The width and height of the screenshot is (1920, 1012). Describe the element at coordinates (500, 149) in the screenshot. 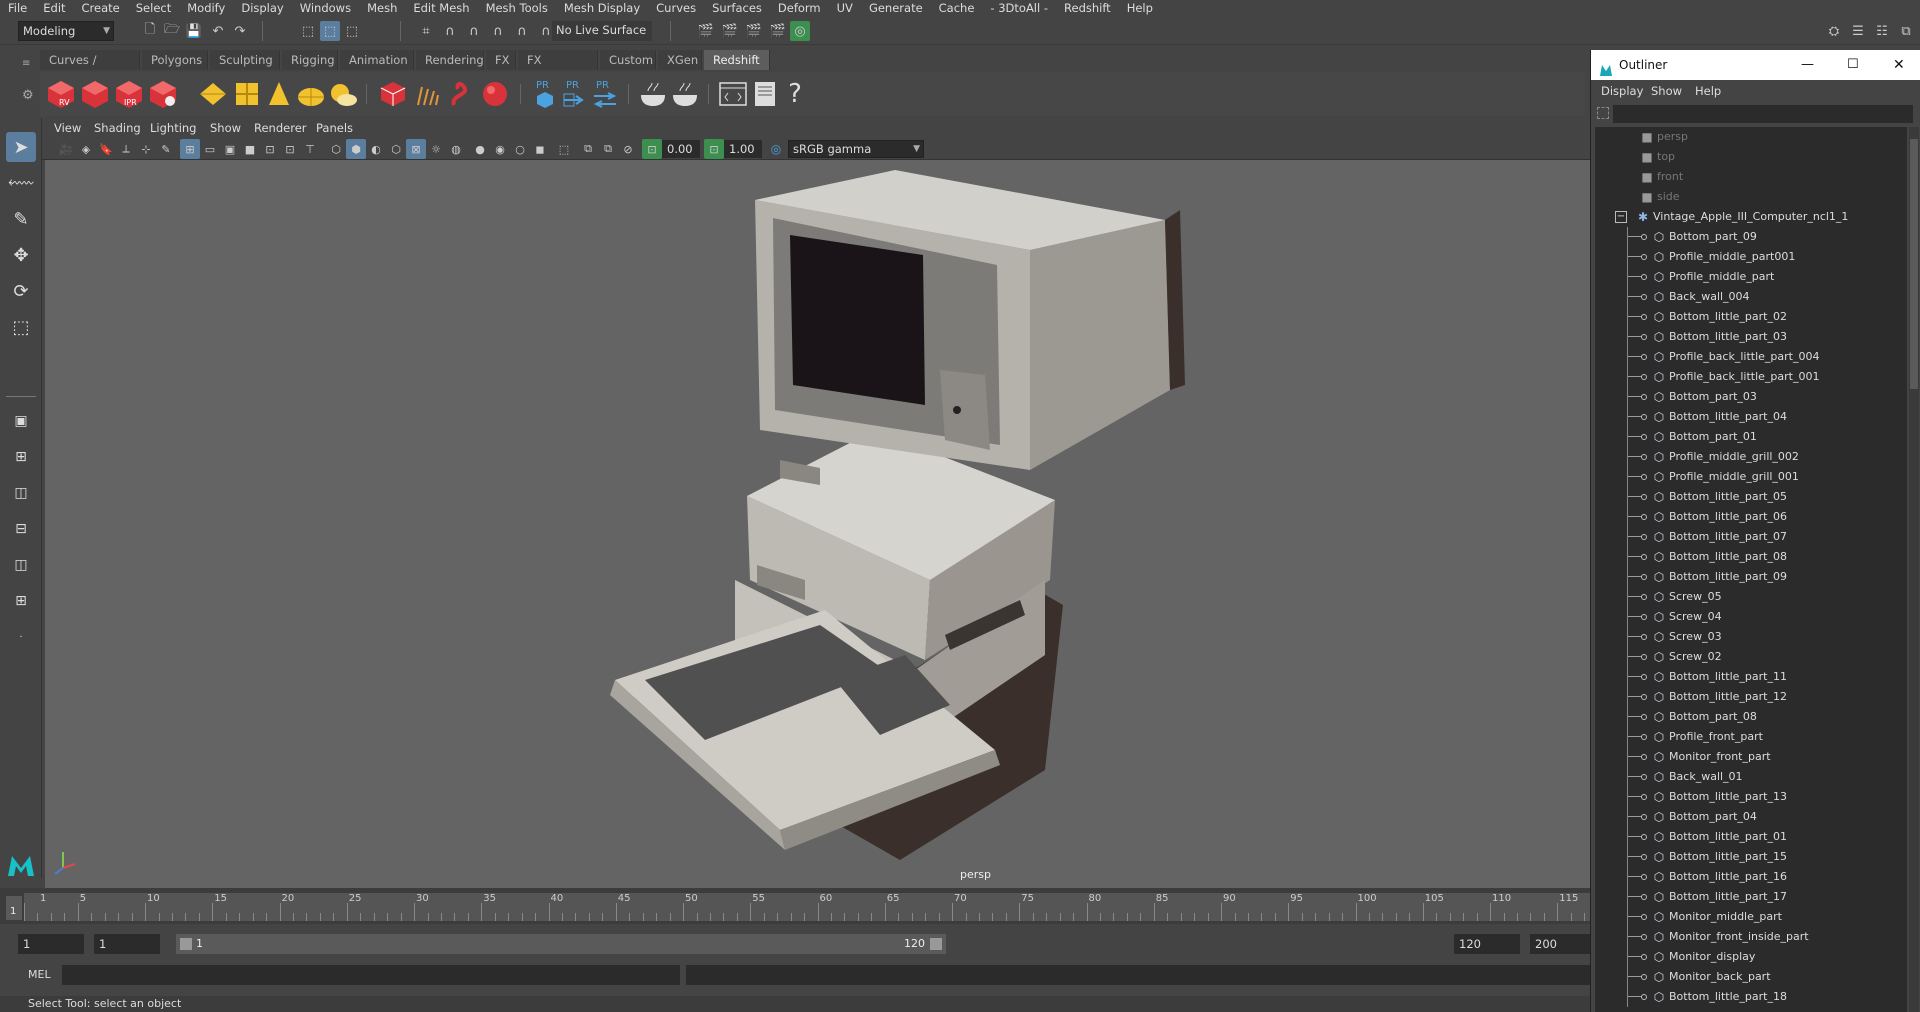

I see `motion-blur-icon: ◉` at that location.